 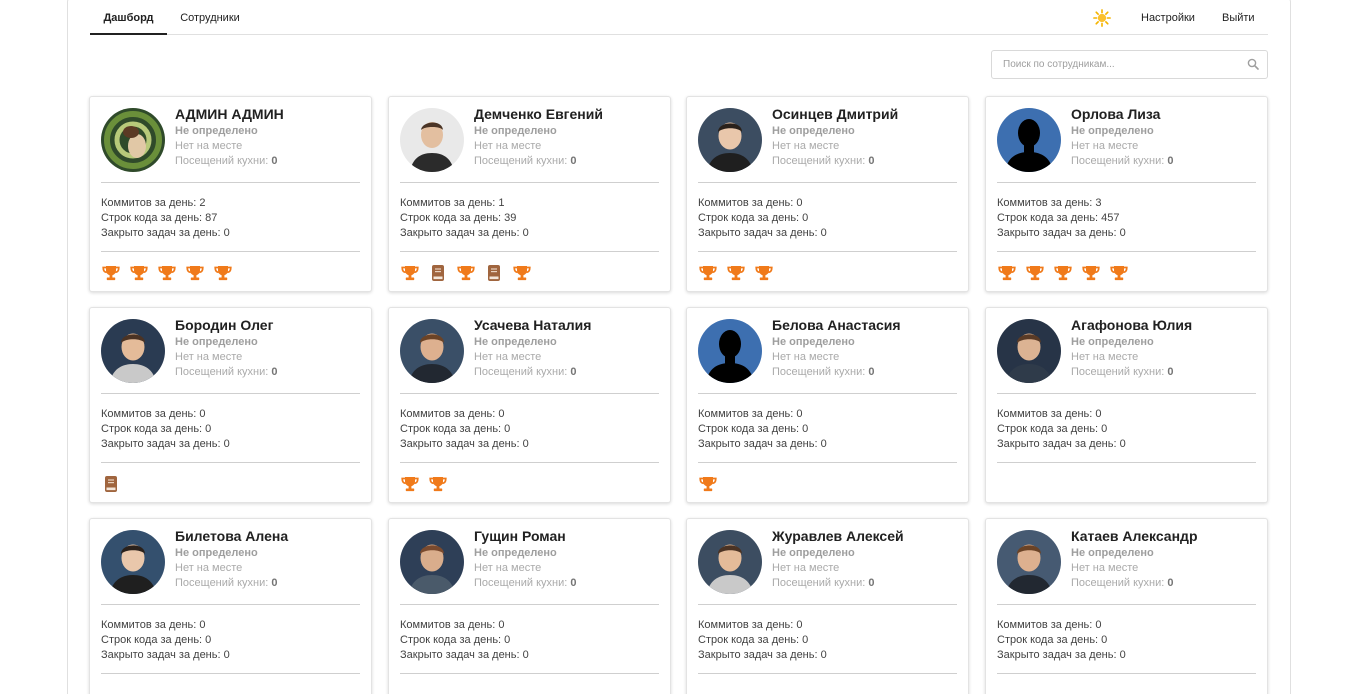 What do you see at coordinates (231, 536) in the screenshot?
I see `employee-name: Билетова Алена` at bounding box center [231, 536].